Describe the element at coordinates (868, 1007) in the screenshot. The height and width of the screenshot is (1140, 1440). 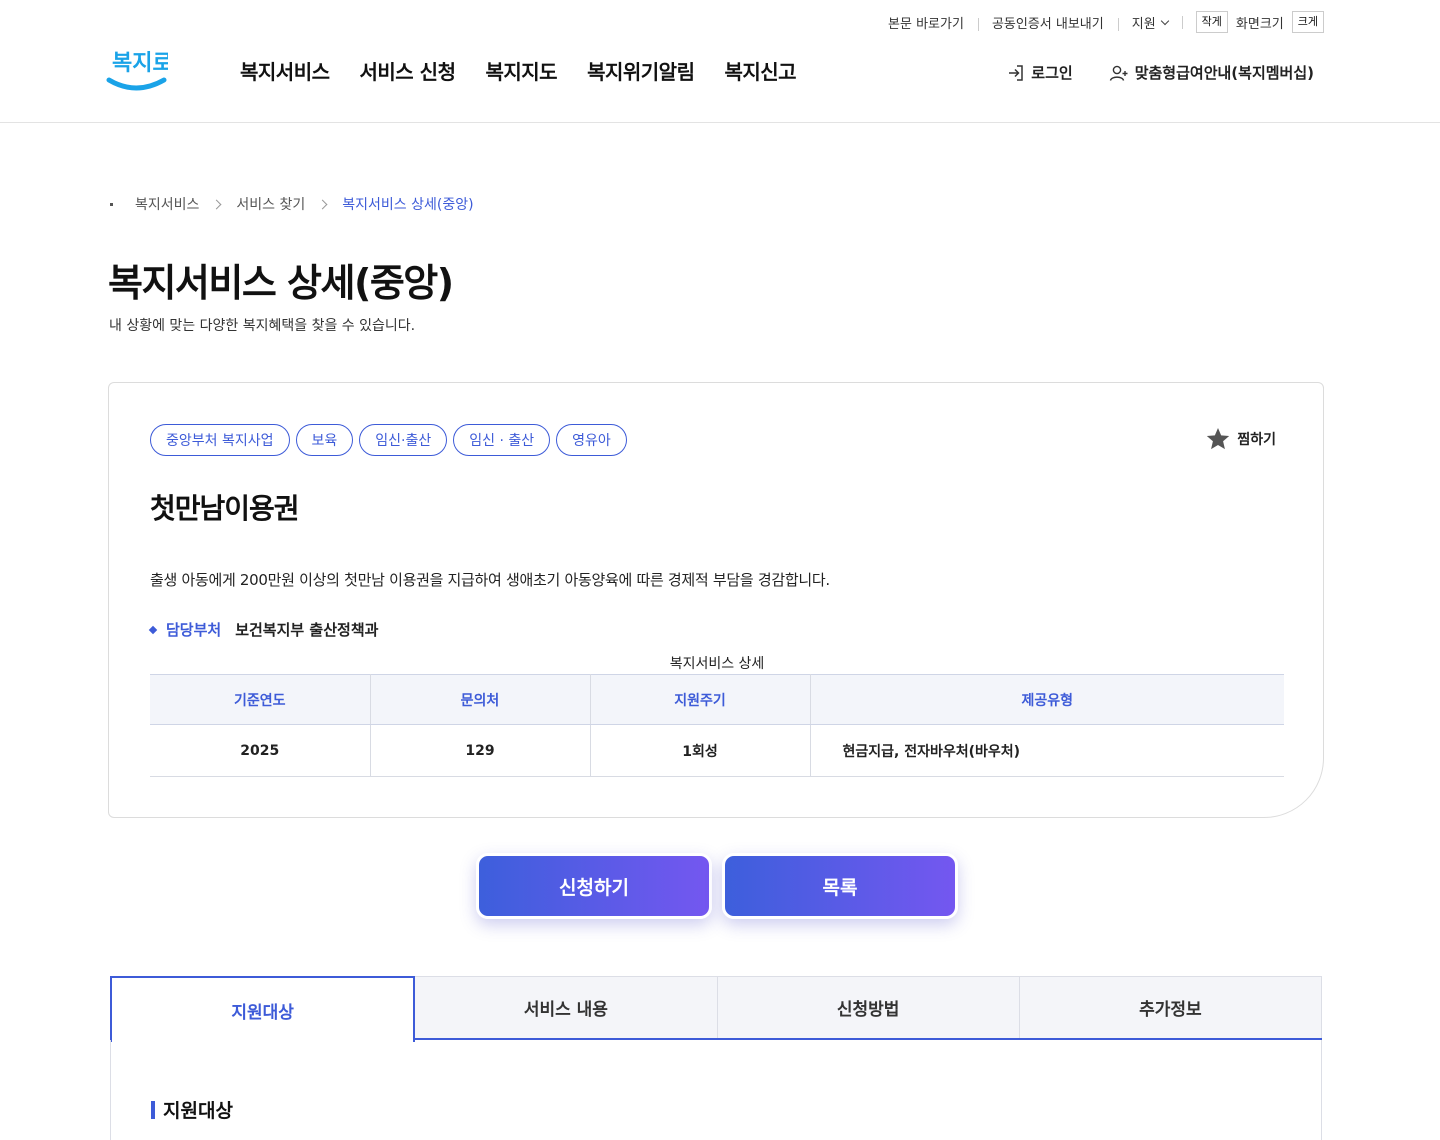
I see `tab-how-to-apply: 신청방법` at that location.